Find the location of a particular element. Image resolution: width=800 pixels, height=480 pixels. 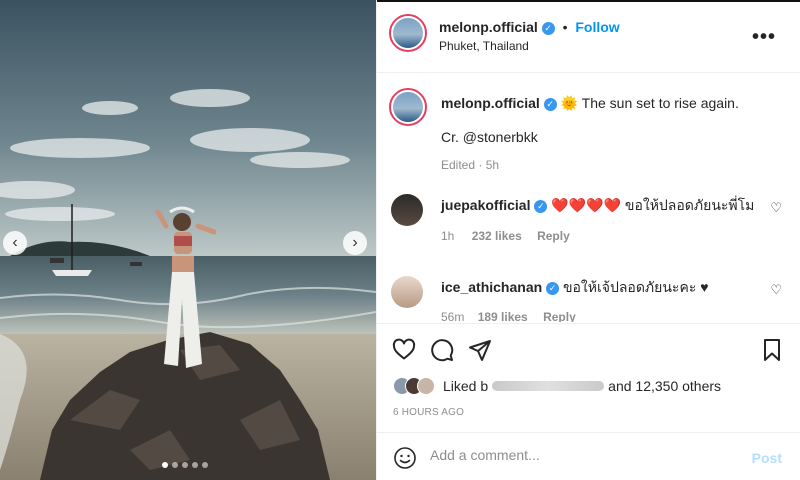

comment-username: ice_athichanan is located at coordinates (491, 287).